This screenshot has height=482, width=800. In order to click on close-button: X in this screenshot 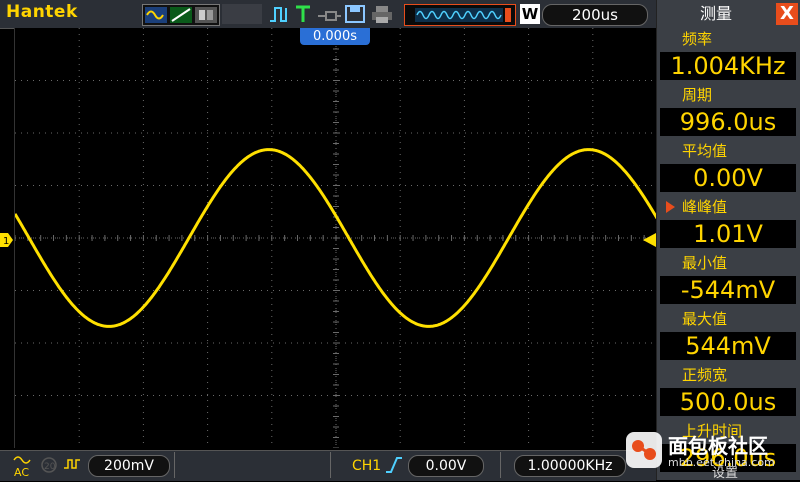, I will do `click(787, 14)`.